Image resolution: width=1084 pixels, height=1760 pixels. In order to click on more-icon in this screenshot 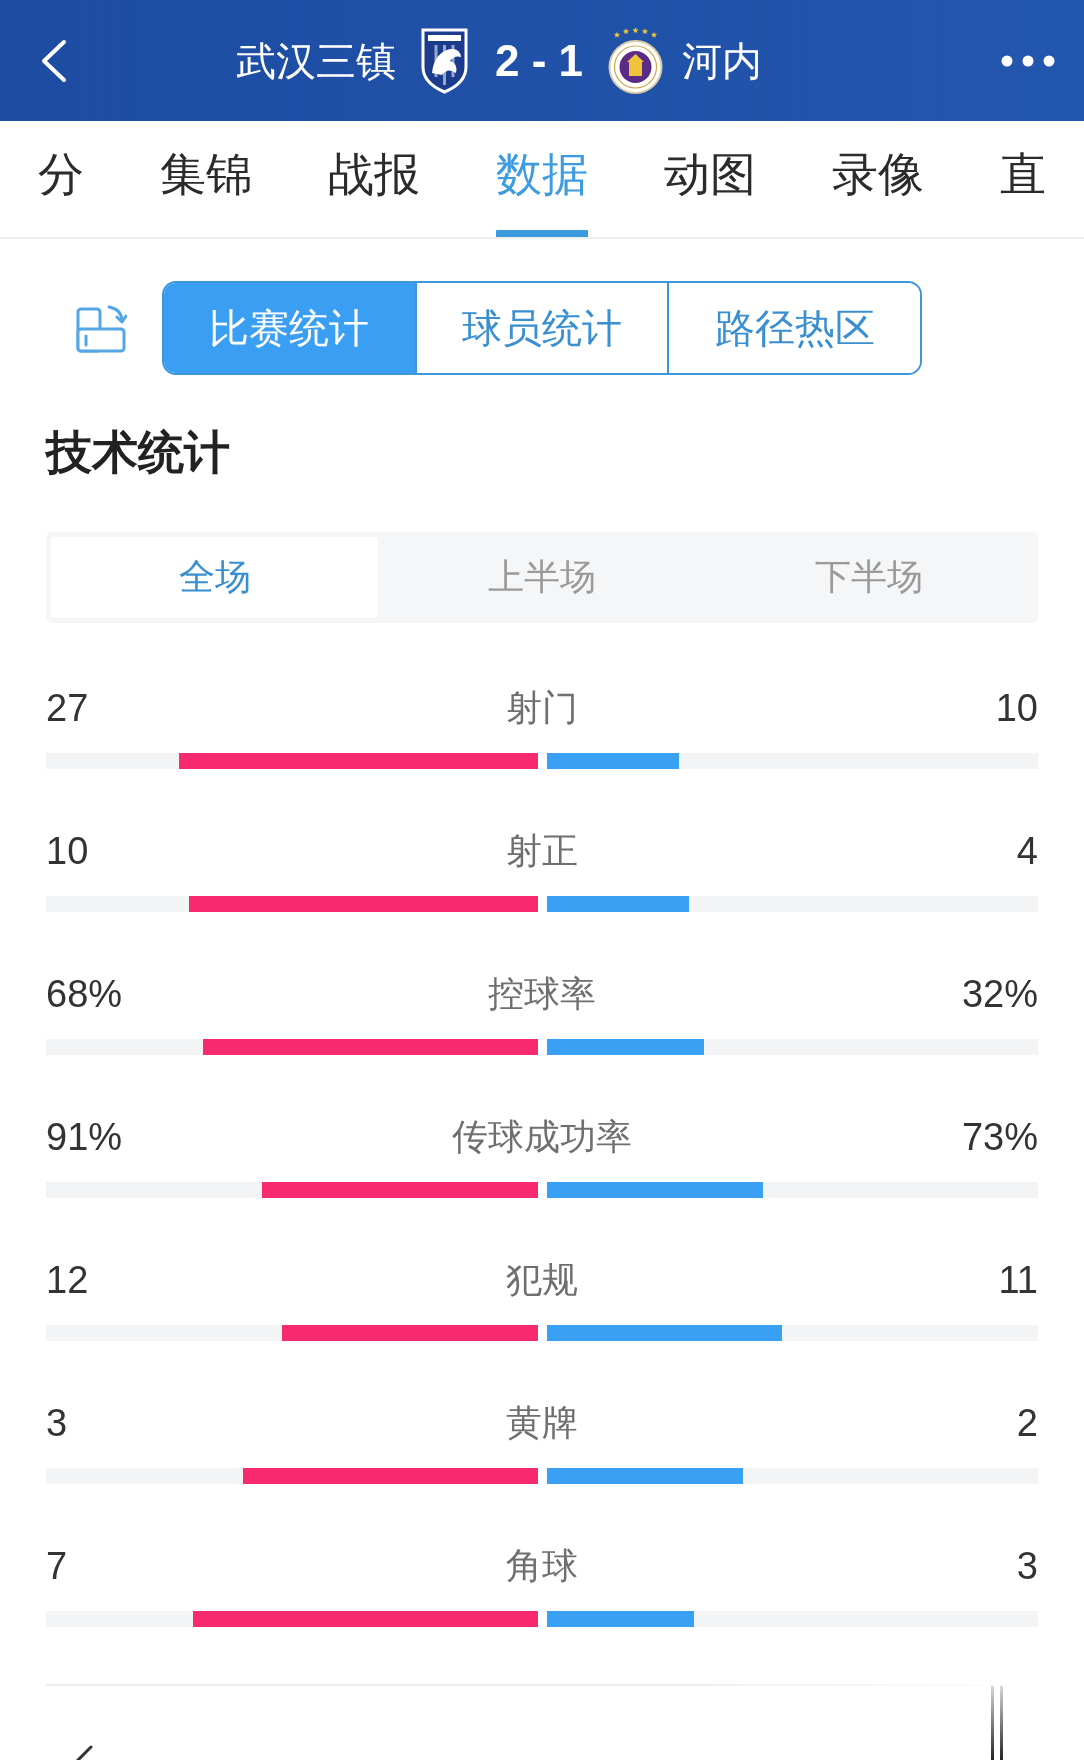, I will do `click(1028, 60)`.